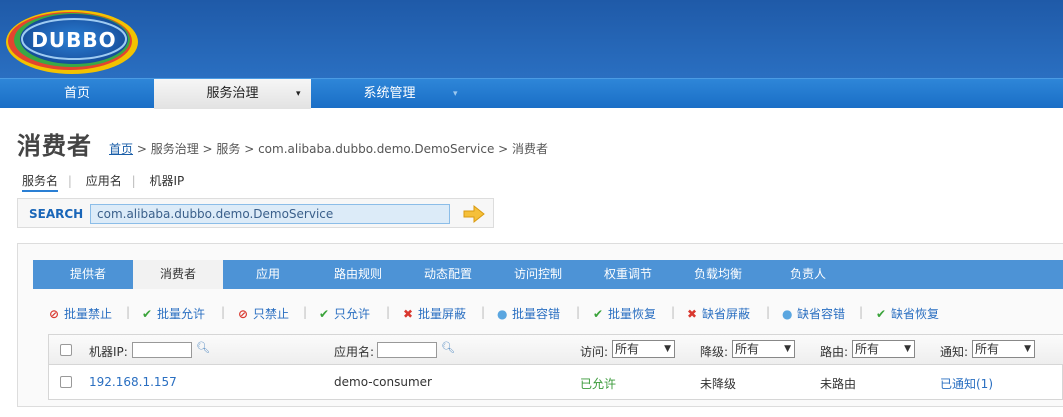  Describe the element at coordinates (271, 314) in the screenshot. I see `only-forbid-label: 只禁止` at that location.